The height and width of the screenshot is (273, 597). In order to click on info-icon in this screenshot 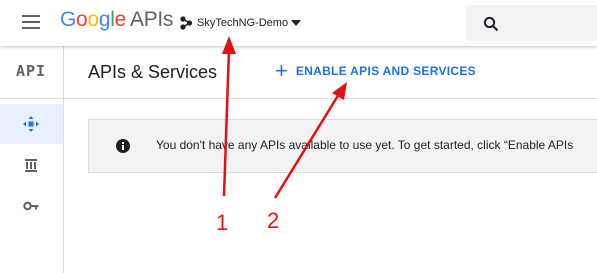, I will do `click(123, 146)`.